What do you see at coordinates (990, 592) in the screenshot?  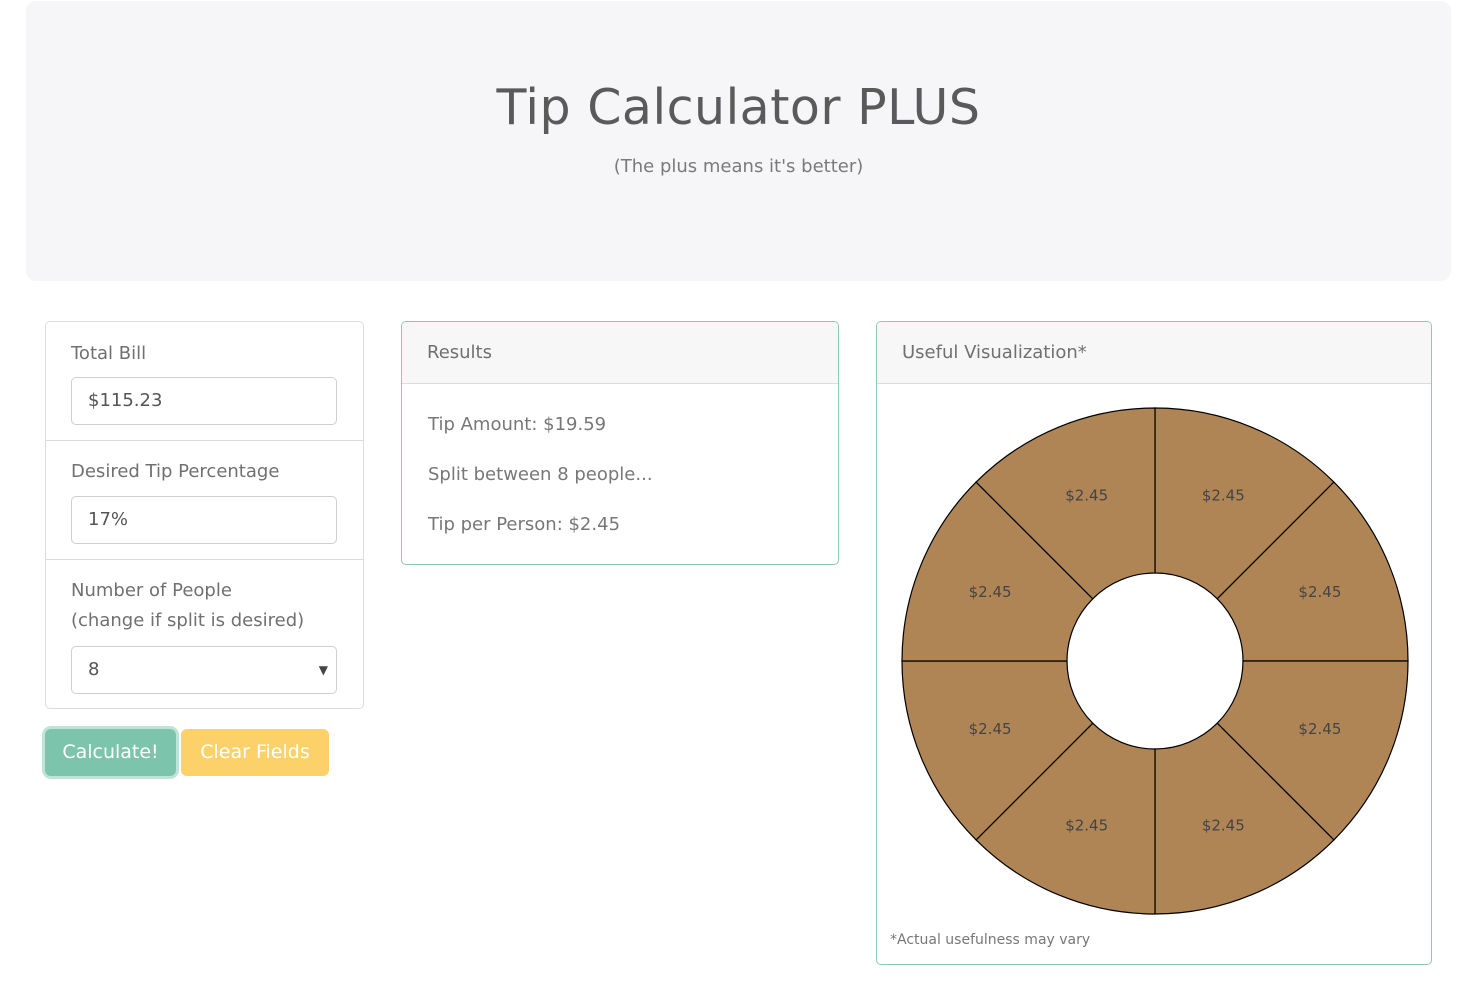 I see `donut-slice-label-7: $2.45` at bounding box center [990, 592].